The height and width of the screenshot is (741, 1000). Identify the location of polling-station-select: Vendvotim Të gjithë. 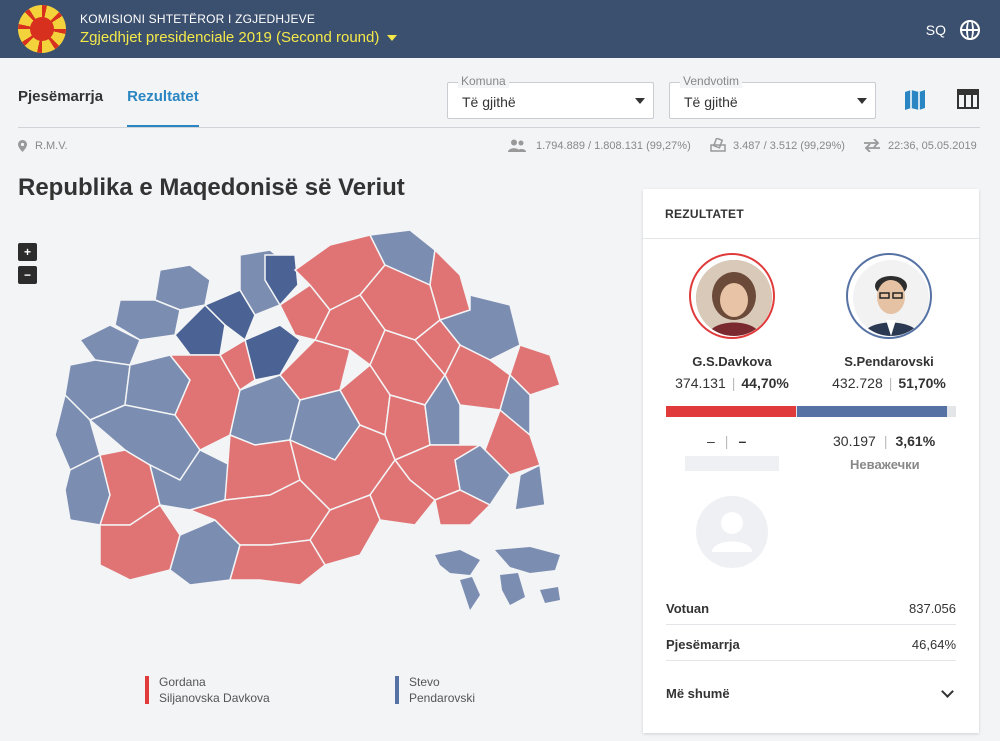
(772, 96).